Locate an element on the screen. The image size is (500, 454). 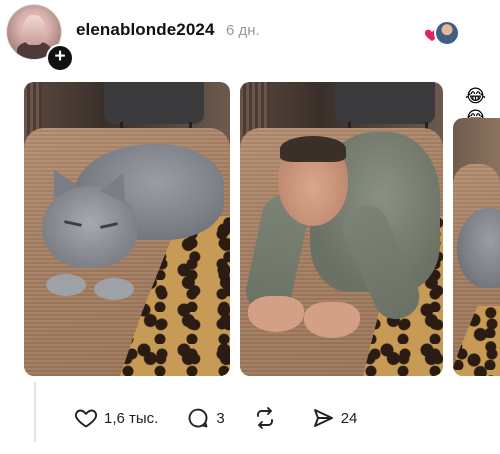
reply-button: 3 is located at coordinates (205, 418).